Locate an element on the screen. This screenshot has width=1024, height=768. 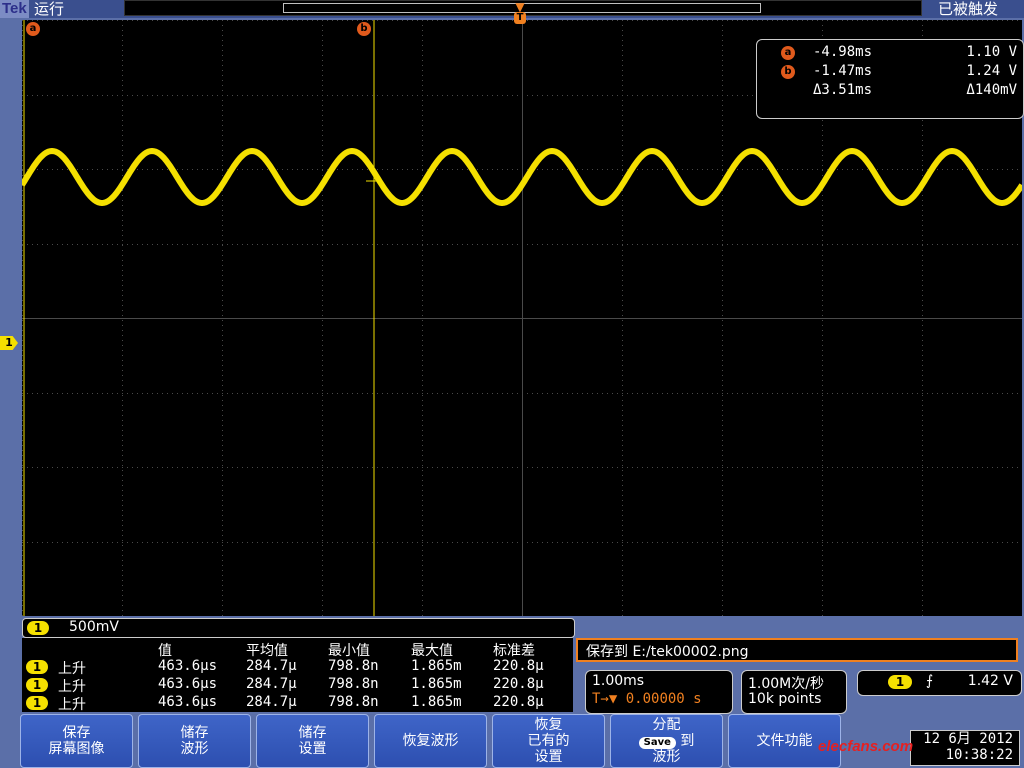
softkey-line: 恢复波形 is located at coordinates (430, 741).